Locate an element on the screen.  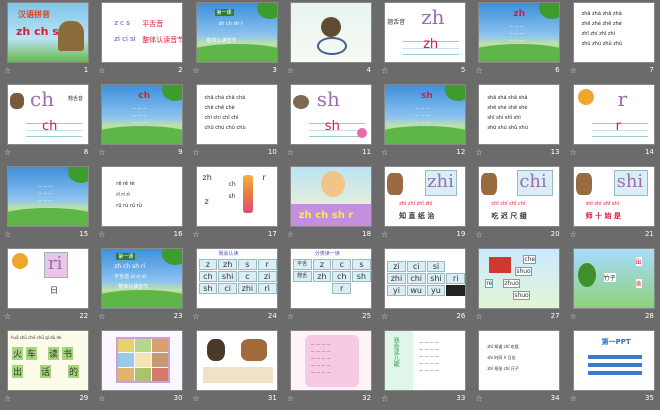
slide-cell-21: shi shī shí shǐ shì 师 十 始 是 ☆ 21 is located at coordinates (613, 205).